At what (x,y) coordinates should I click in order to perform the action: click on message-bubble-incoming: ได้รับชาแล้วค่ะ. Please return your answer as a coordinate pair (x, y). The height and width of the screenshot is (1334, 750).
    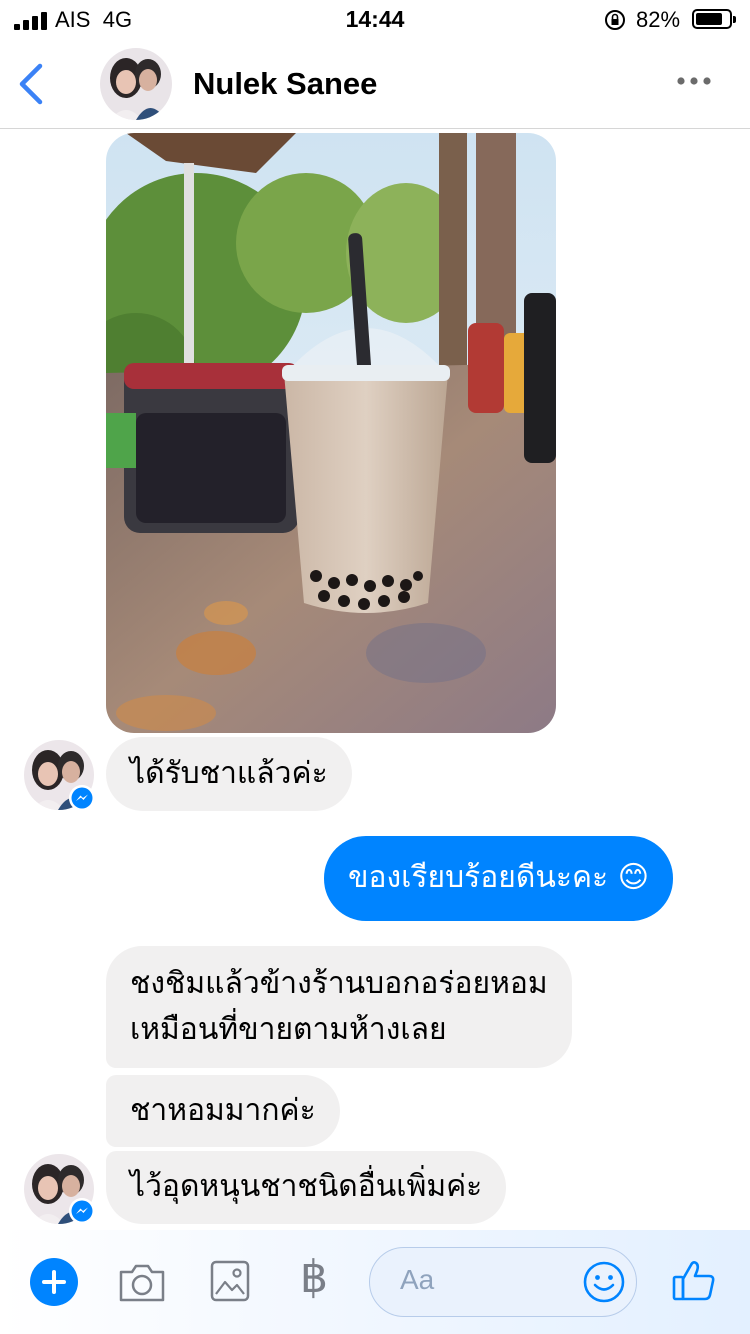
    Looking at the image, I should click on (229, 774).